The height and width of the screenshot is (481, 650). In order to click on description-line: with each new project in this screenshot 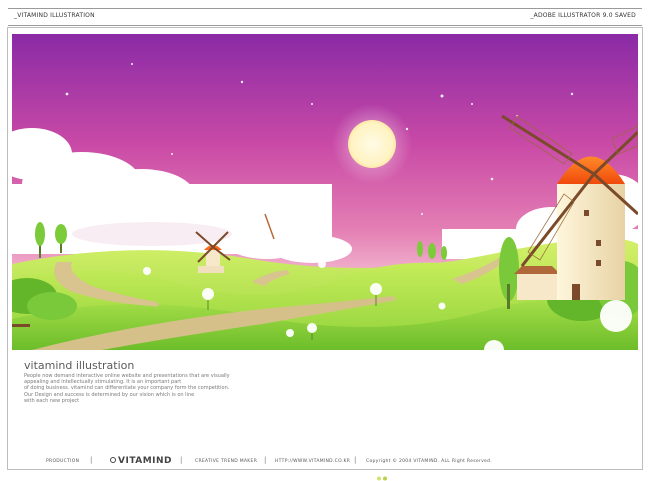, I will do `click(52, 400)`.